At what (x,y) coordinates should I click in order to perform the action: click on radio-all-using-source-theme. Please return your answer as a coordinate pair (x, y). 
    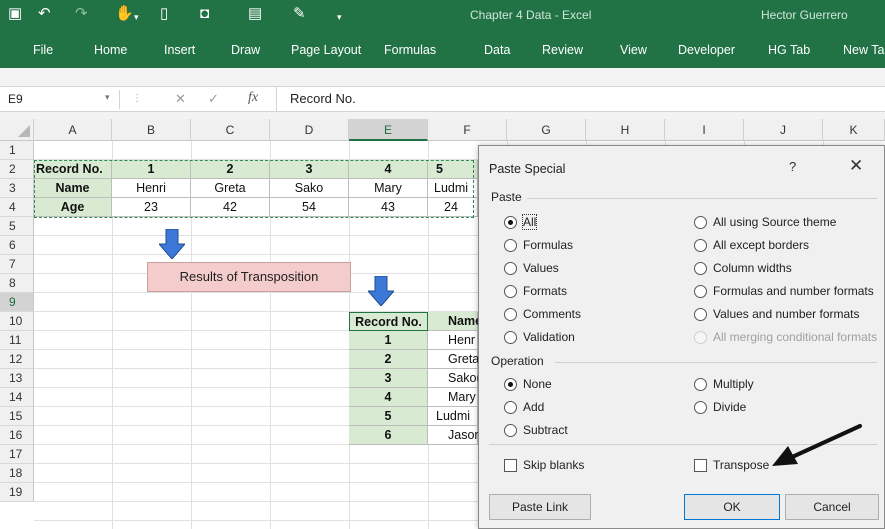
    Looking at the image, I should click on (700, 222).